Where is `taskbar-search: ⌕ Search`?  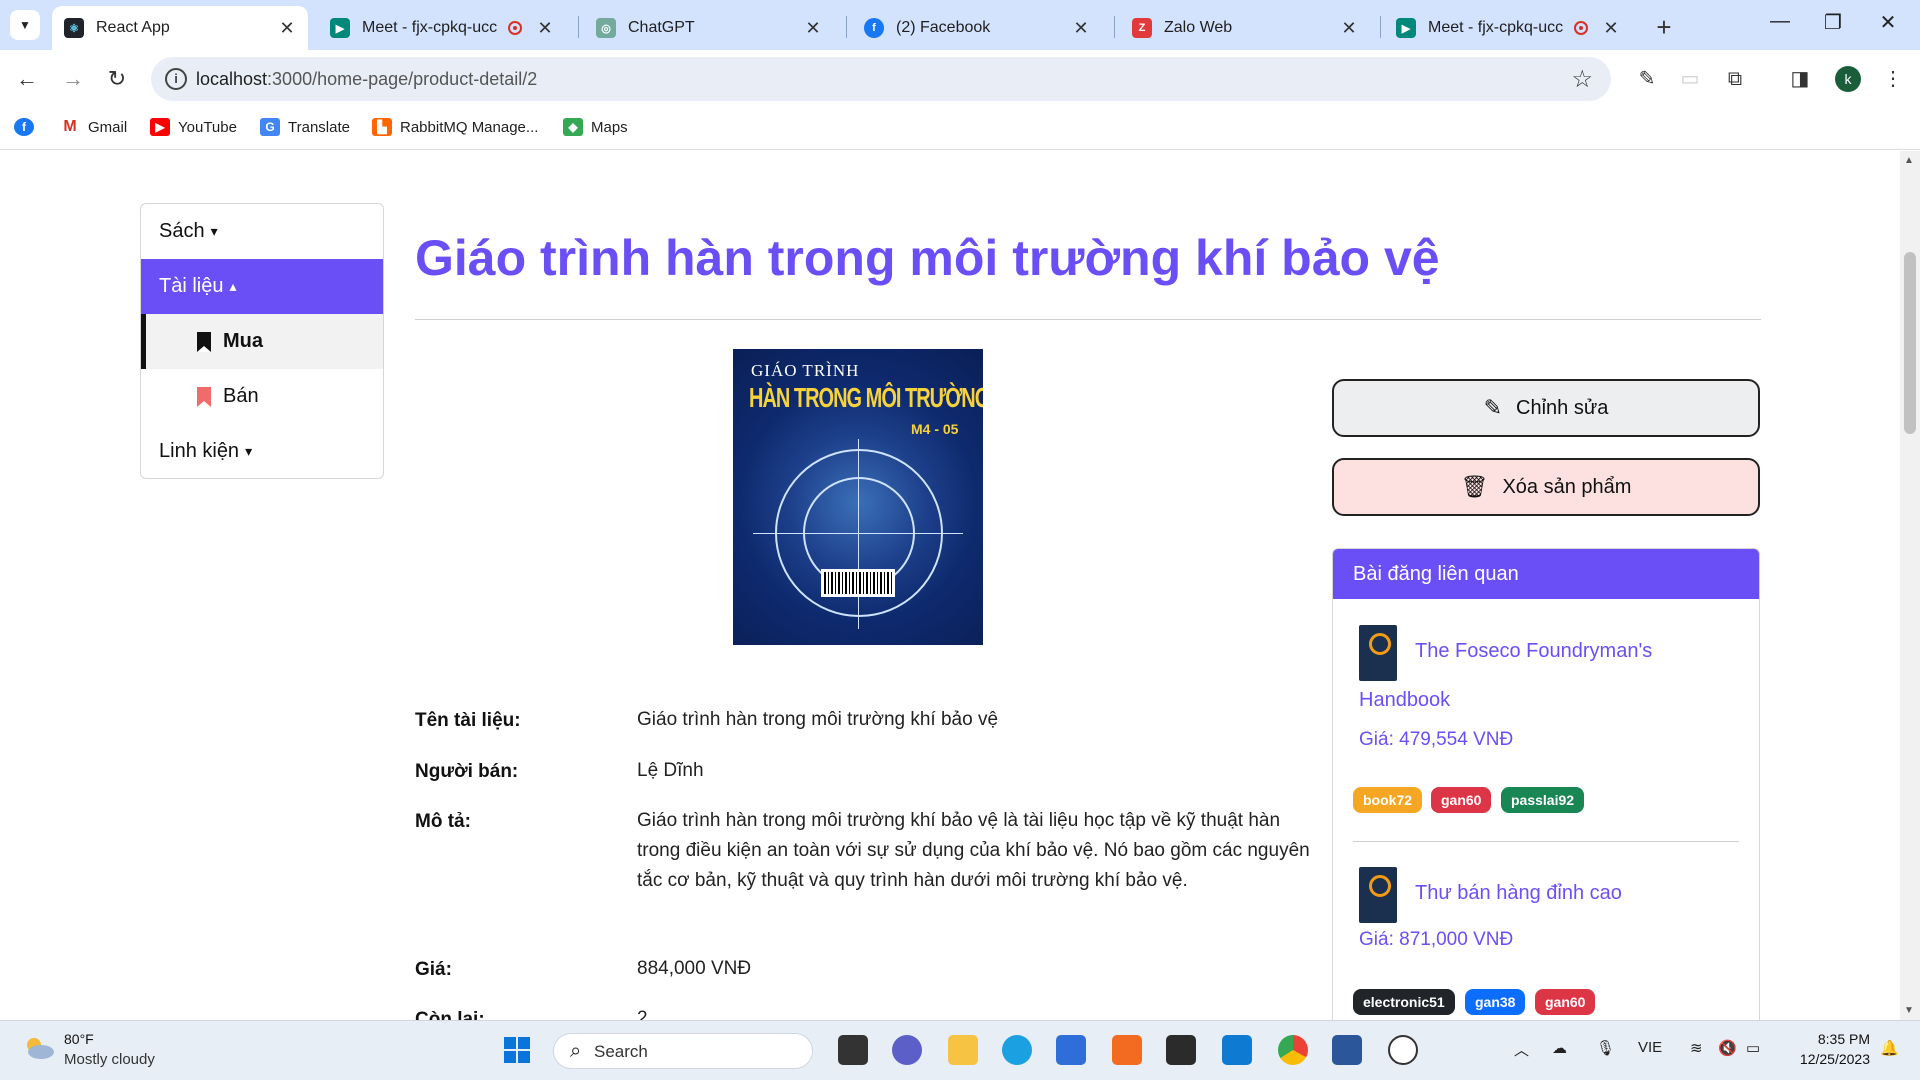
taskbar-search: ⌕ Search is located at coordinates (683, 1051).